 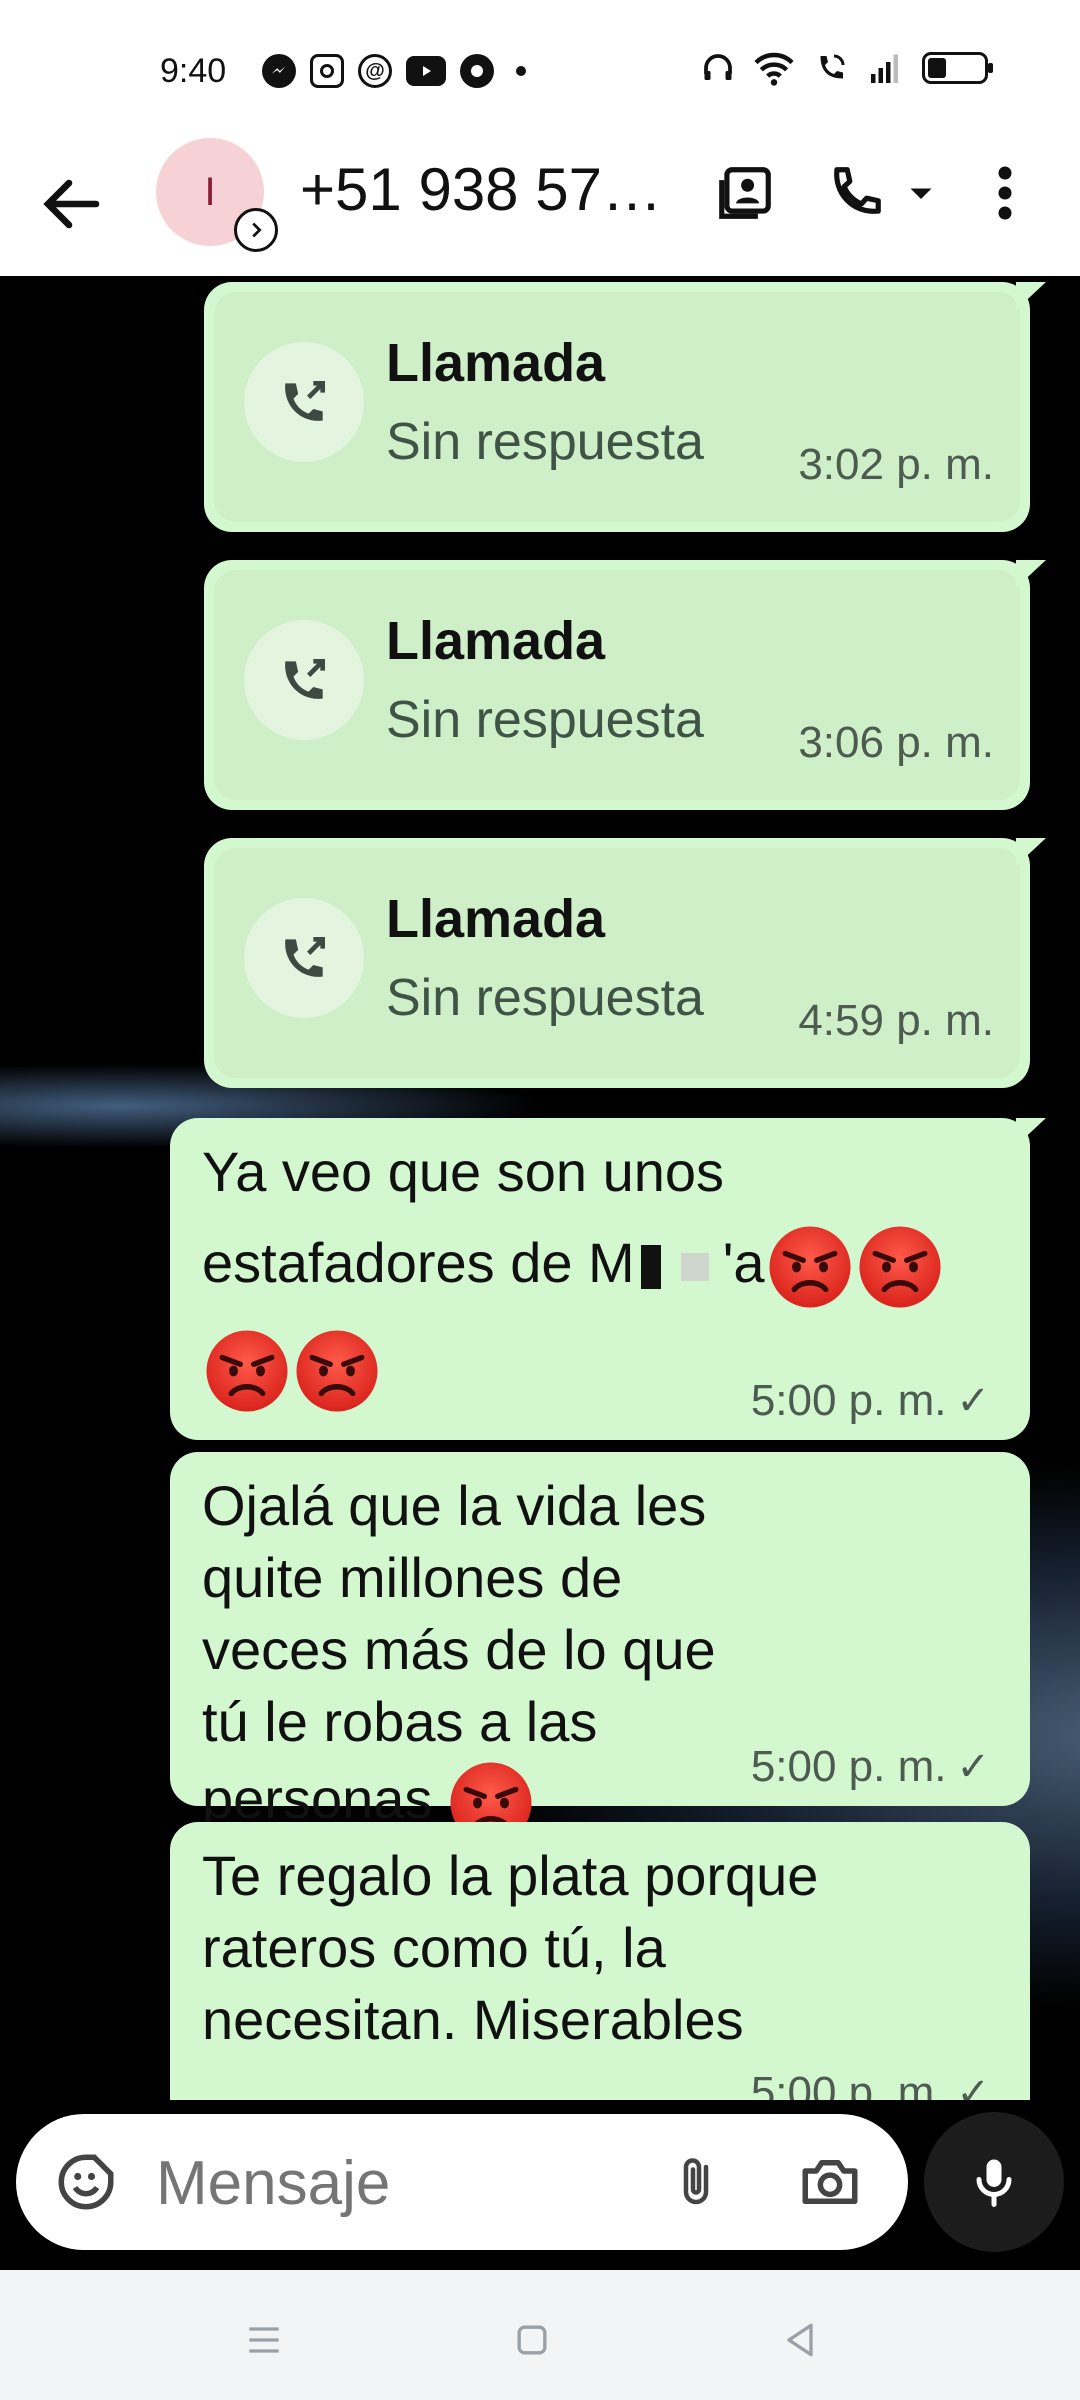 I want to click on mic-icon, so click(x=994, y=2183).